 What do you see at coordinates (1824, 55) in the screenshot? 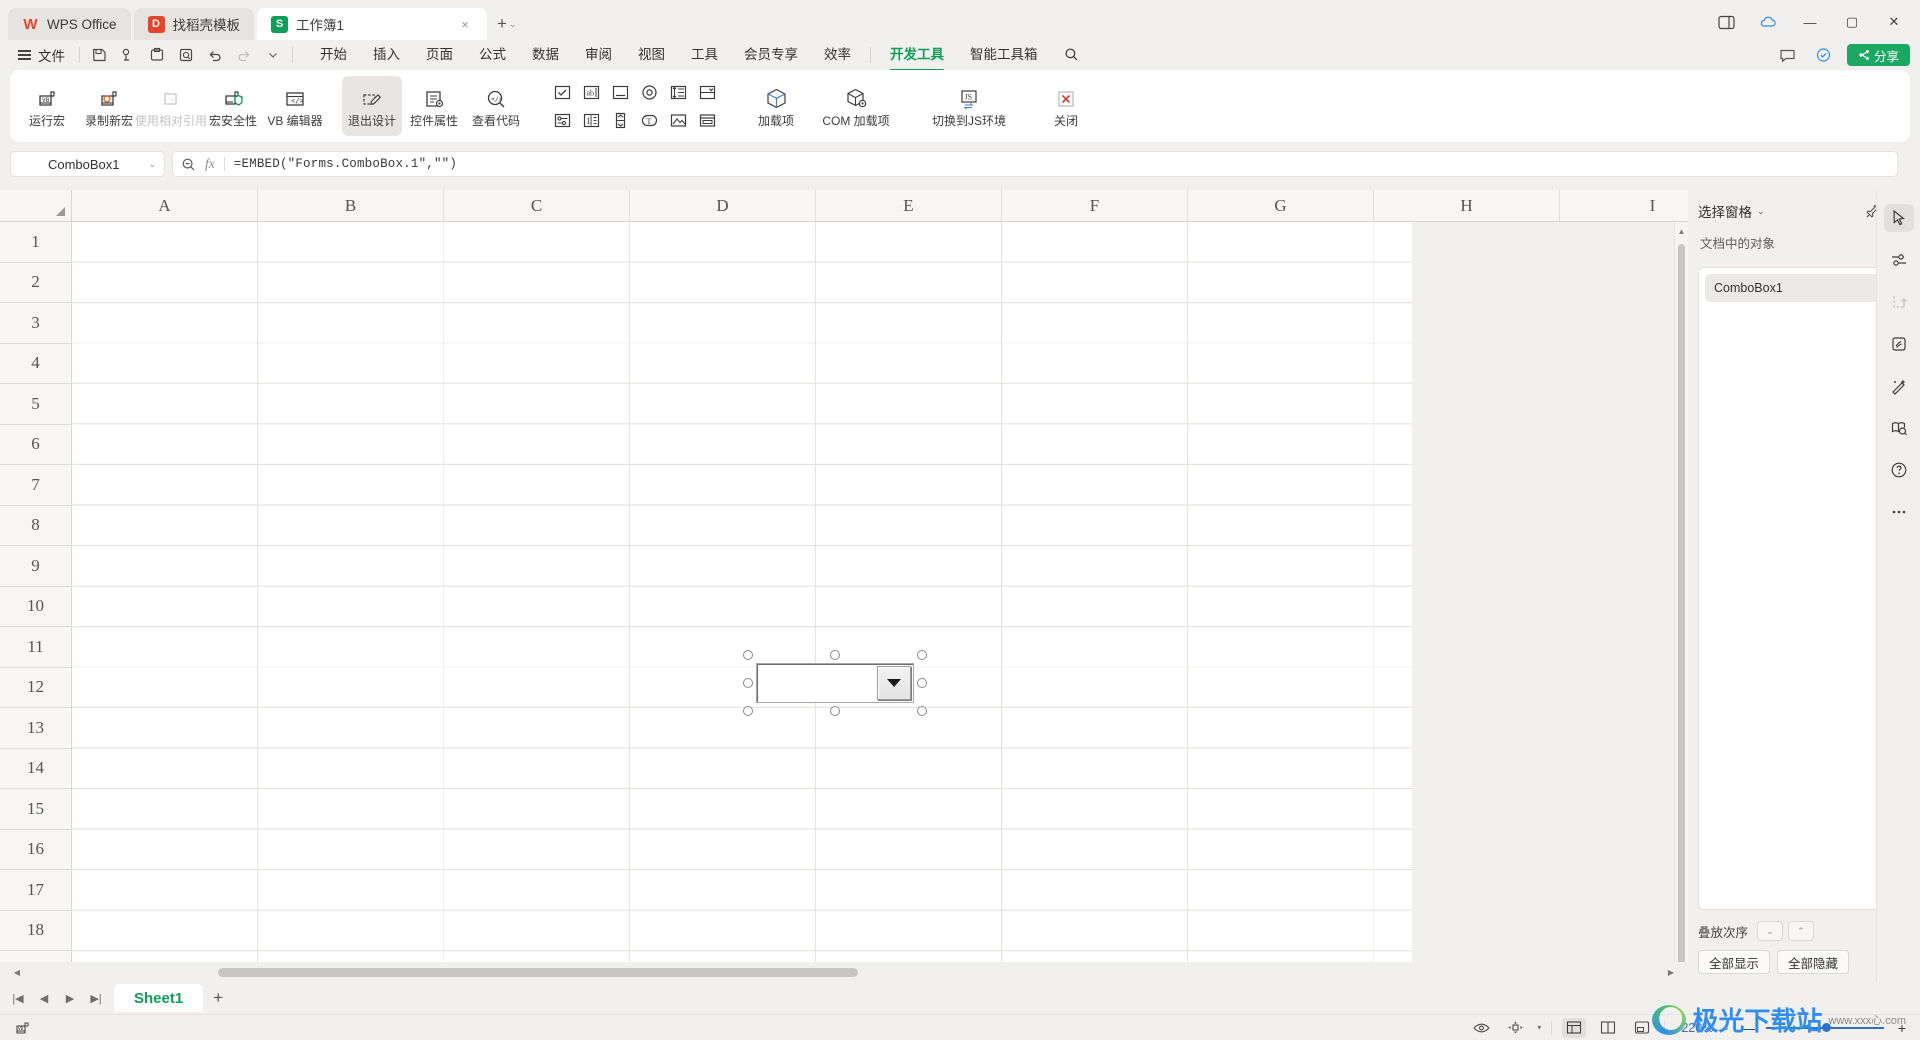
I see `cloud-sync-icon` at bounding box center [1824, 55].